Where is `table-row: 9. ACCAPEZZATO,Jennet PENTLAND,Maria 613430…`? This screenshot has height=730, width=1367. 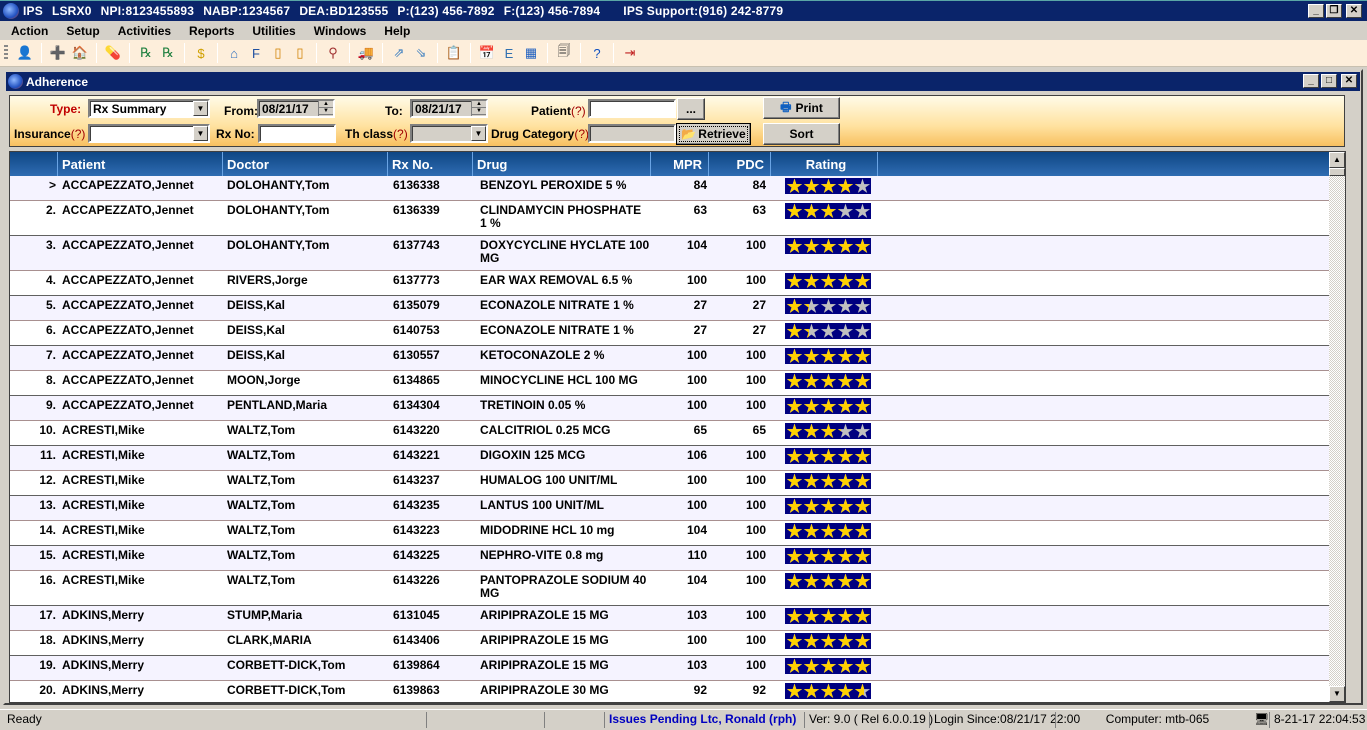
table-row: 9. ACCAPEZZATO,Jennet PENTLAND,Maria 613430… is located at coordinates (677, 408).